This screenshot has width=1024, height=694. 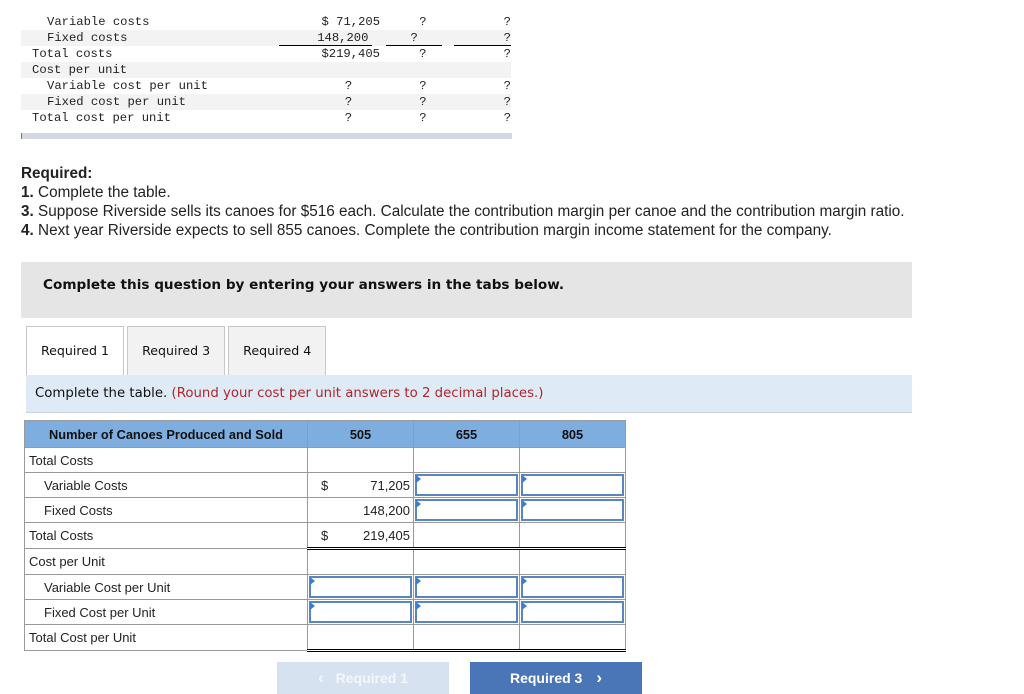 I want to click on given-table-footer-bar, so click(x=266, y=136).